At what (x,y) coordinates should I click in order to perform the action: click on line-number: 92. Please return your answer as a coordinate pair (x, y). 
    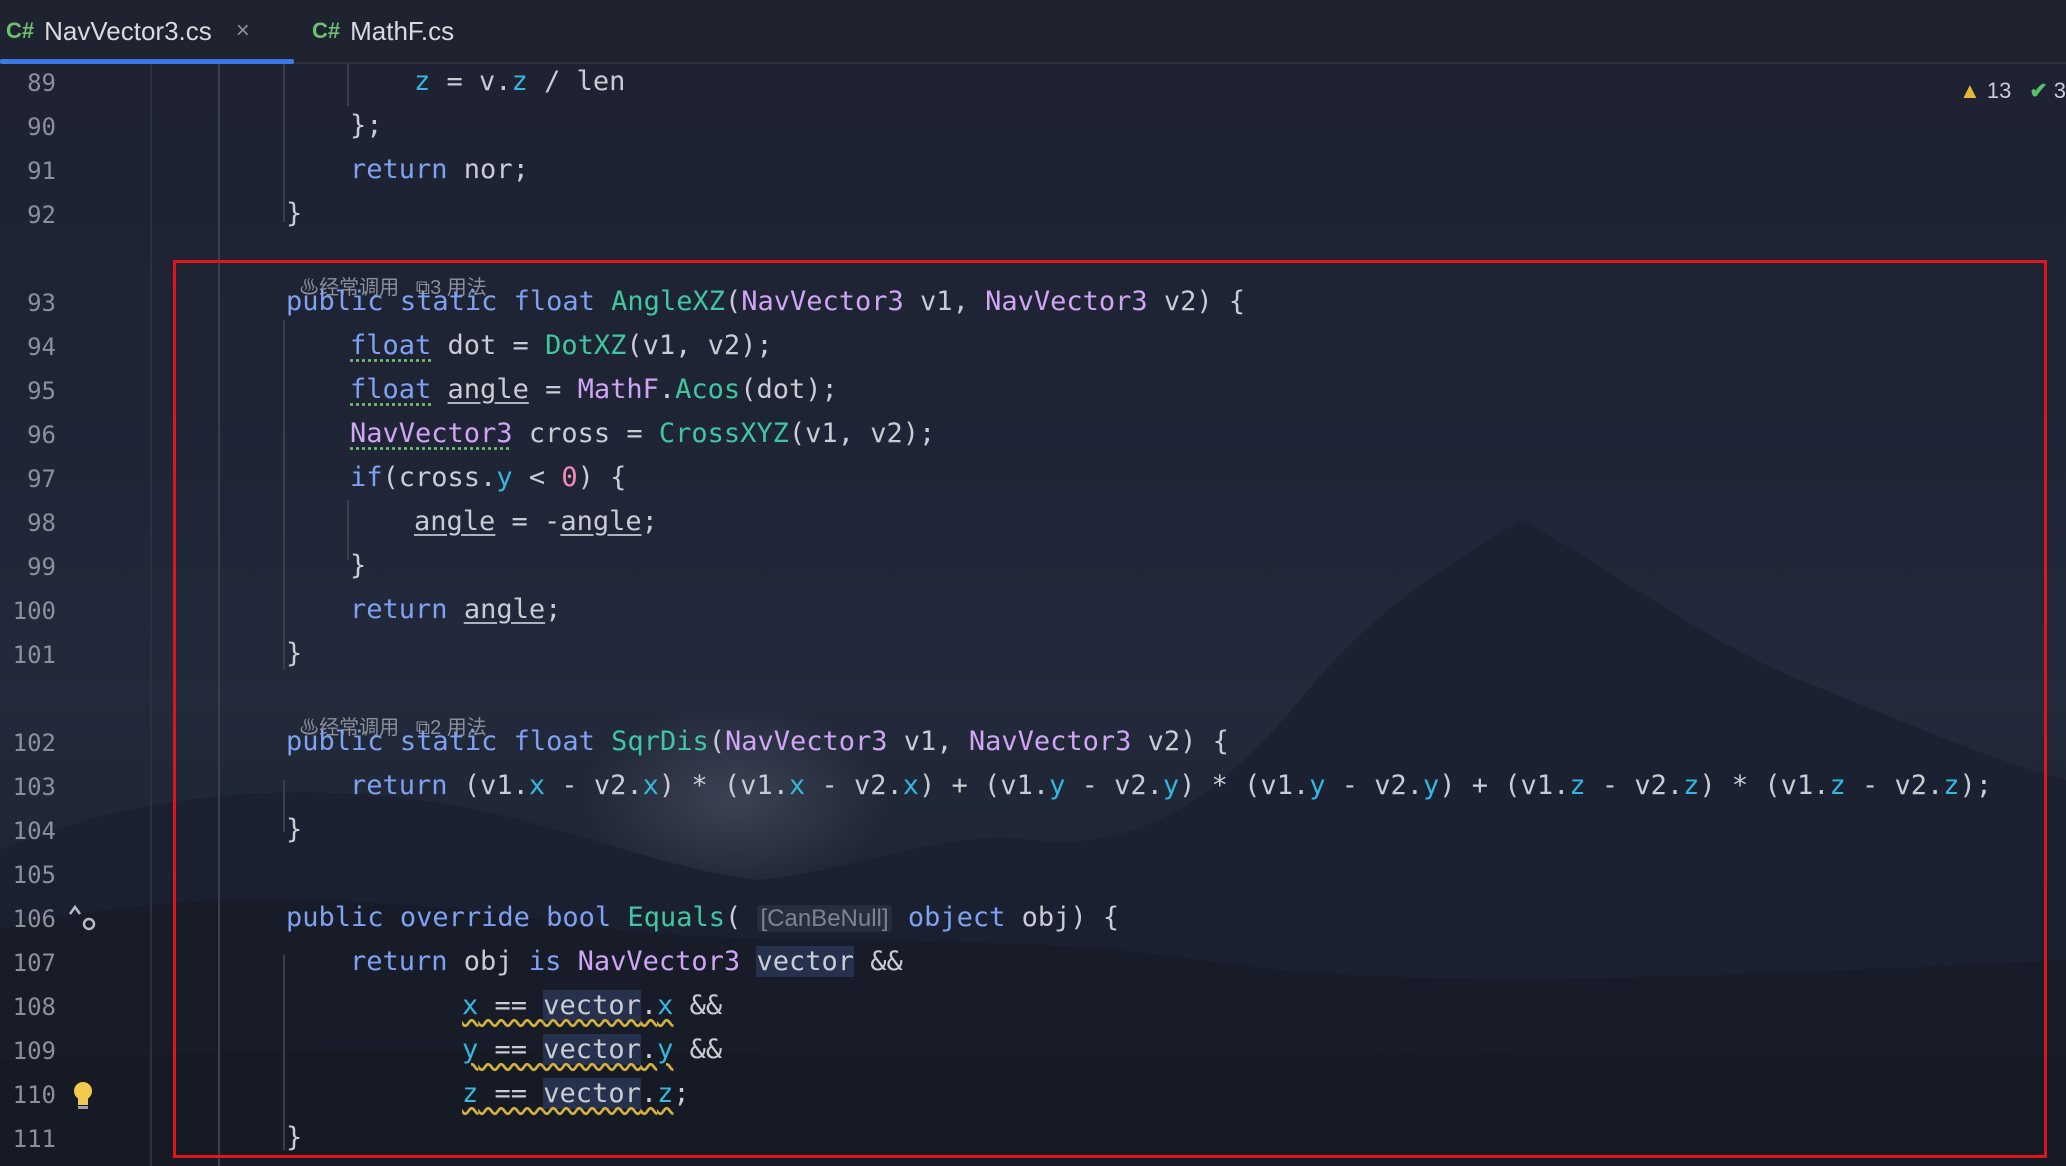
    Looking at the image, I should click on (41, 215).